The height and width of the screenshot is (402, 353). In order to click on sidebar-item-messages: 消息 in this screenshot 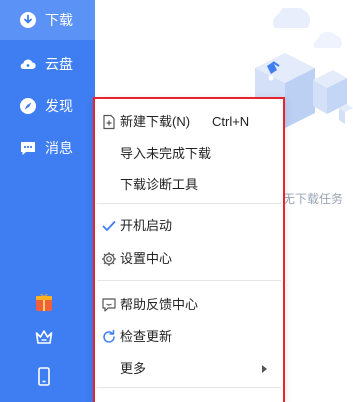, I will do `click(47, 148)`.